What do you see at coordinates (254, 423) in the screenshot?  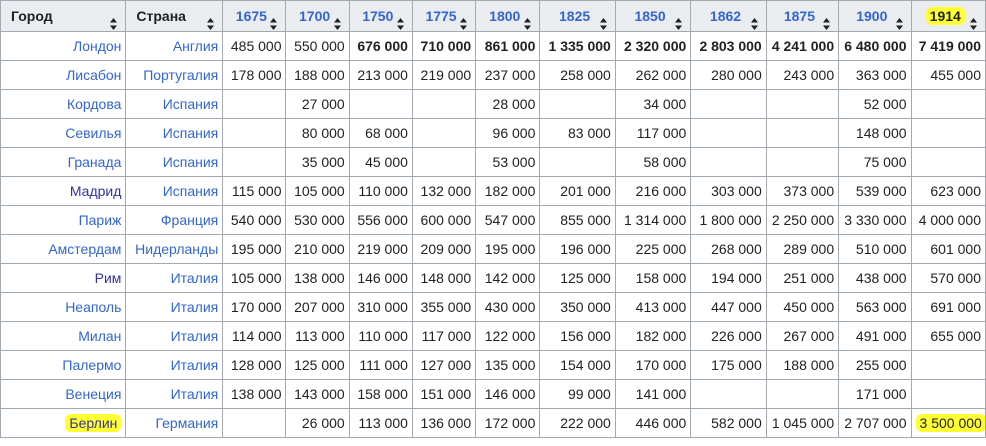 I see `population-cell` at bounding box center [254, 423].